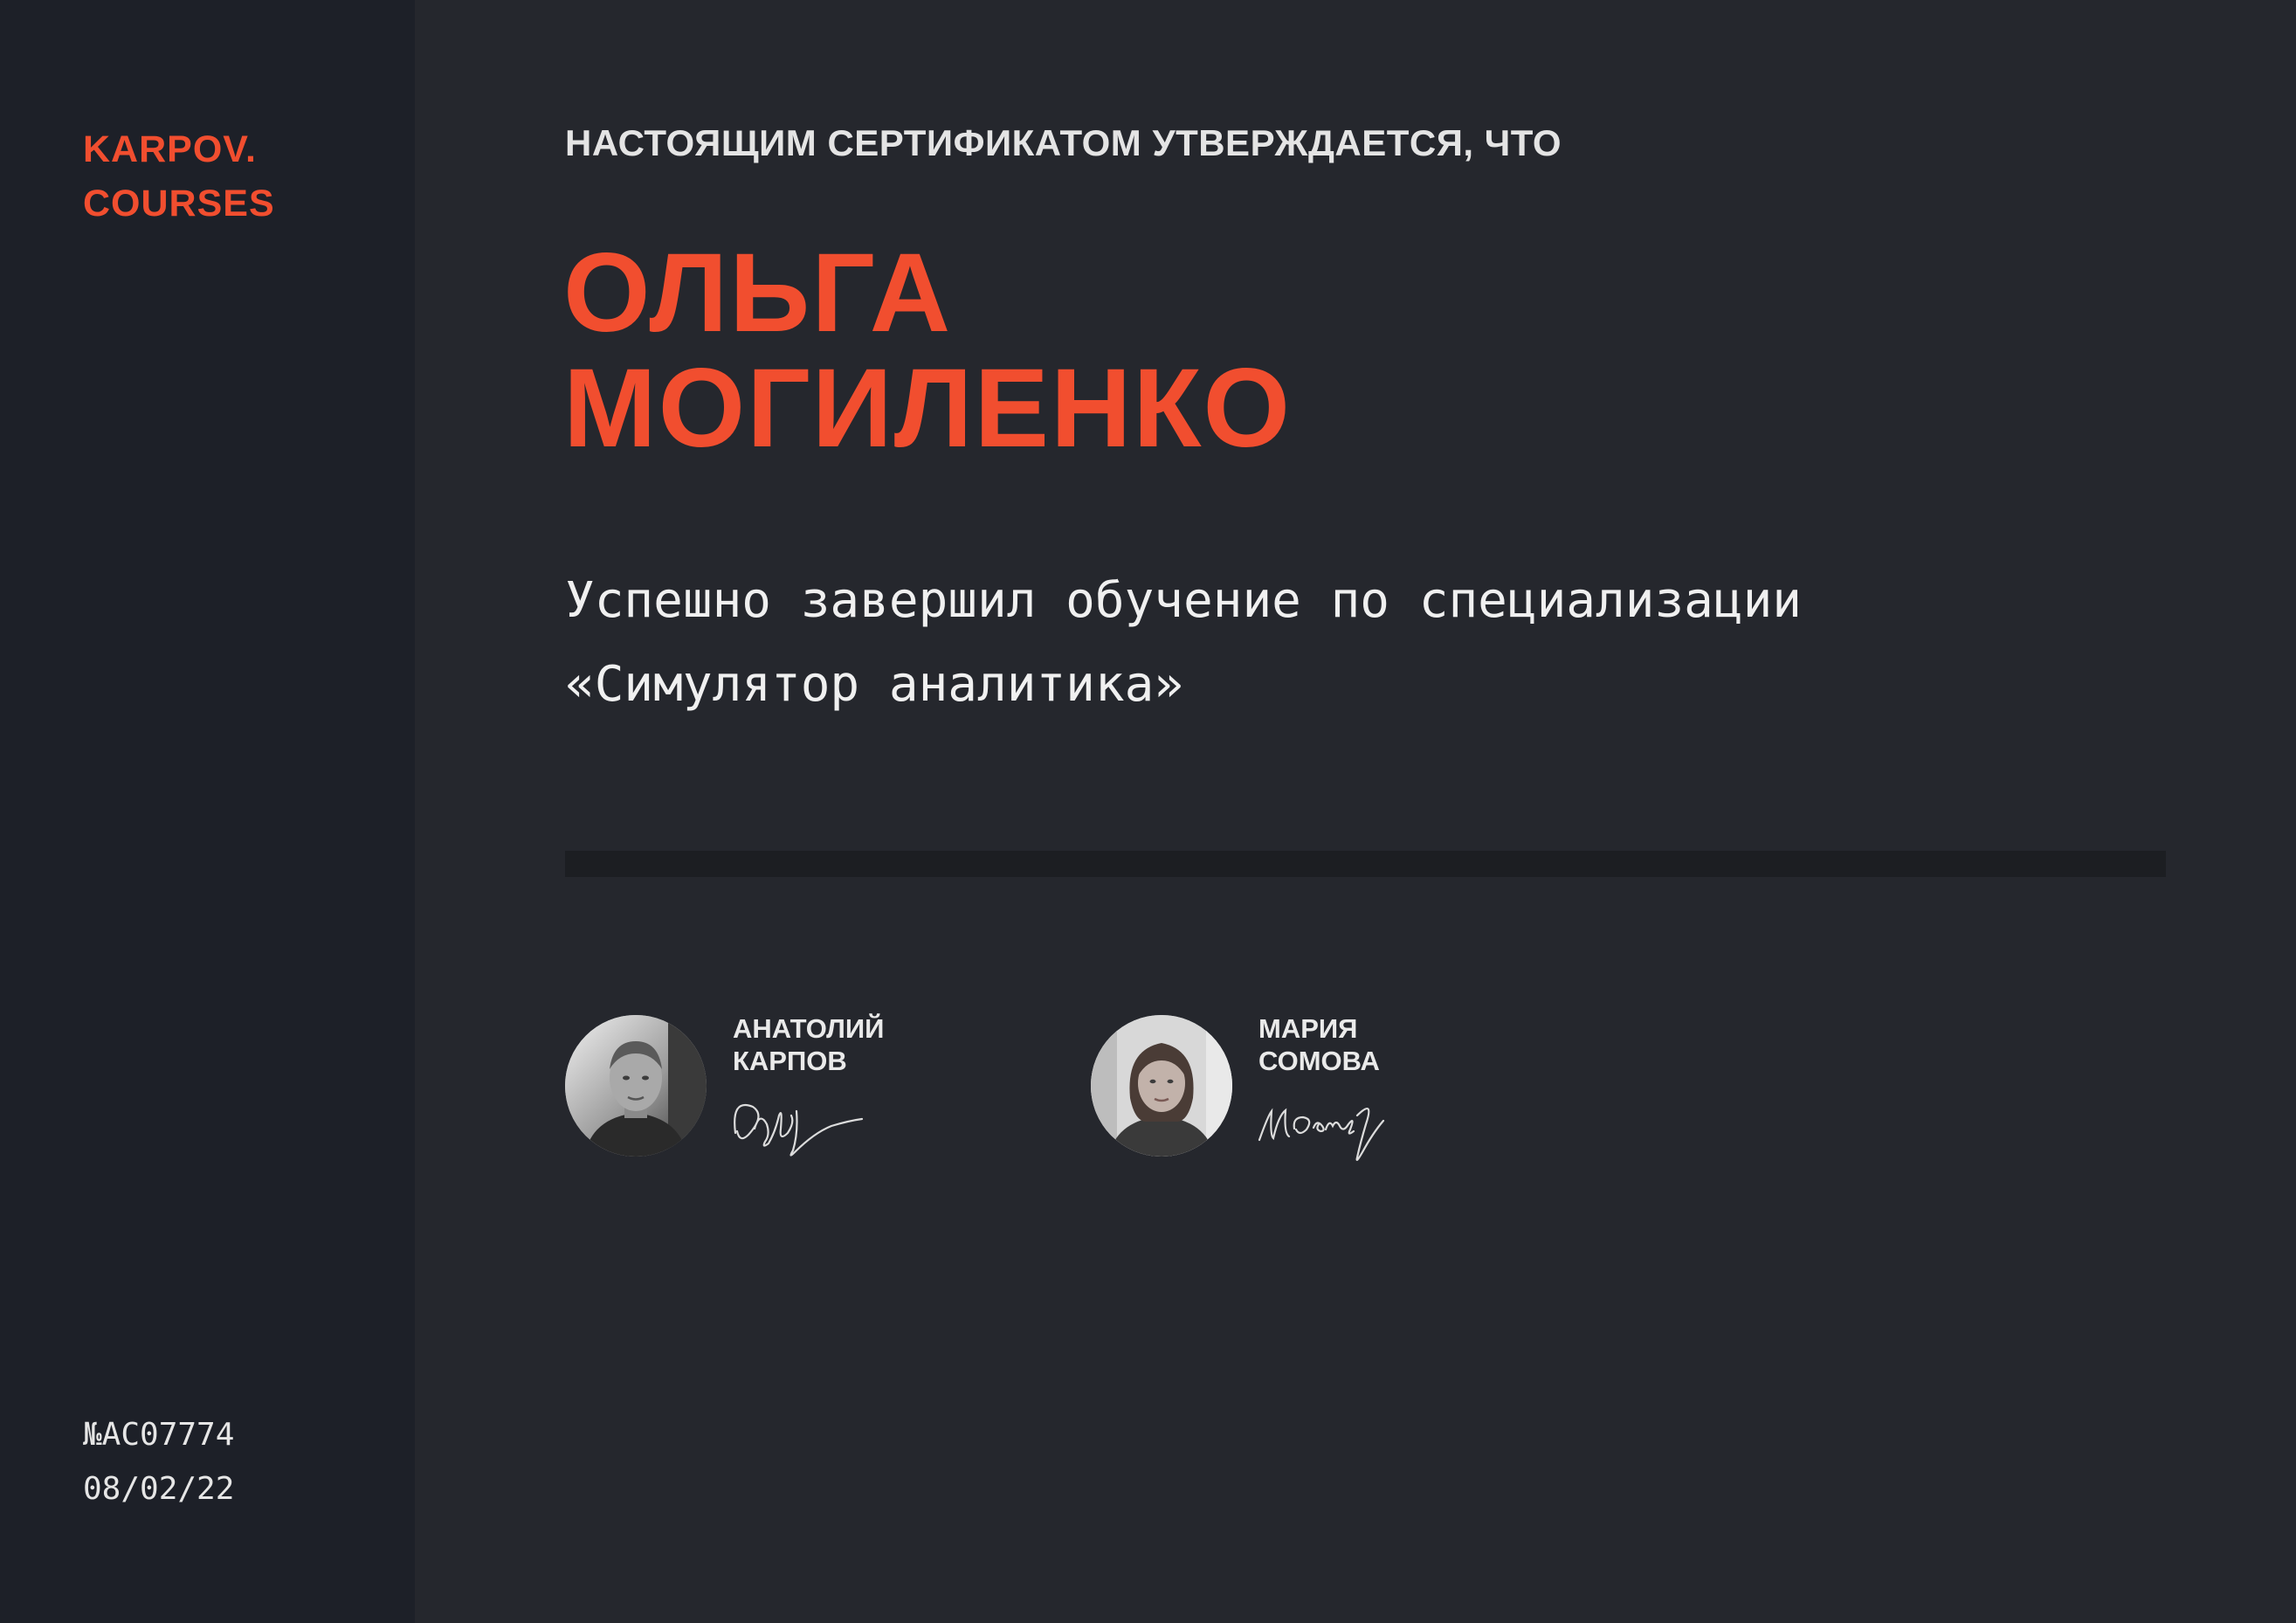 This screenshot has height=1623, width=2296. I want to click on signer-first-name: АНАТОЛИЙ, so click(809, 1028).